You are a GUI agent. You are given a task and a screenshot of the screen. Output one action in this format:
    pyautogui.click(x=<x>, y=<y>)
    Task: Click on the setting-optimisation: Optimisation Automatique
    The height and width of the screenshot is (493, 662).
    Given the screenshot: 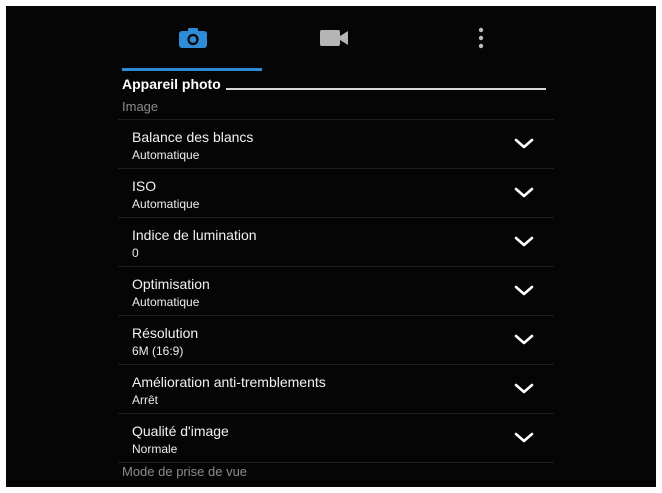 What is the action you would take?
    pyautogui.click(x=336, y=290)
    